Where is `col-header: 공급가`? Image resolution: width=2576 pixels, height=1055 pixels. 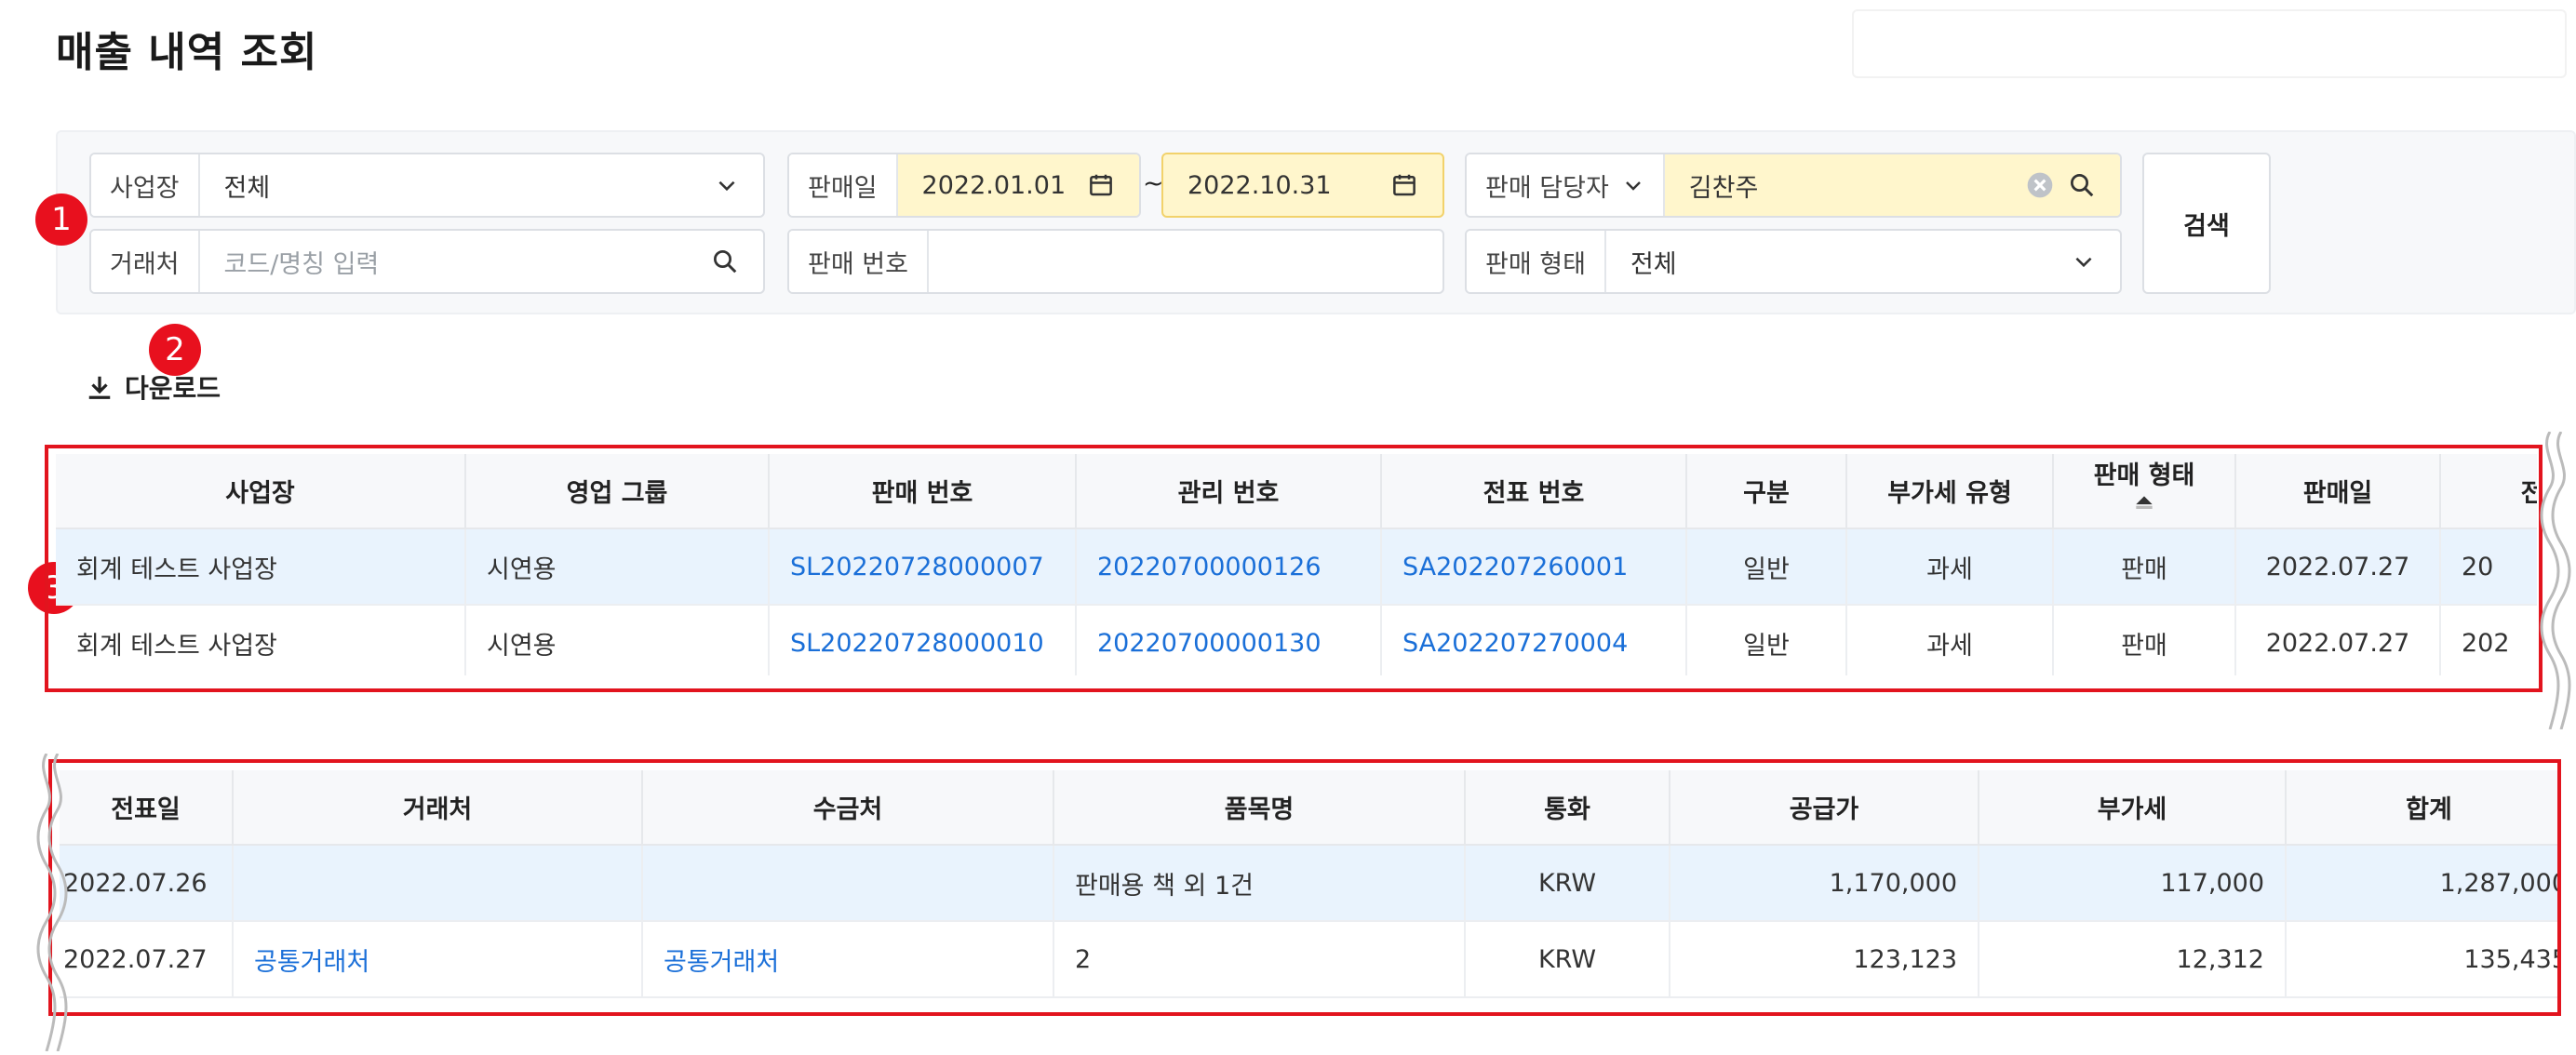
col-header: 공급가 is located at coordinates (1824, 808).